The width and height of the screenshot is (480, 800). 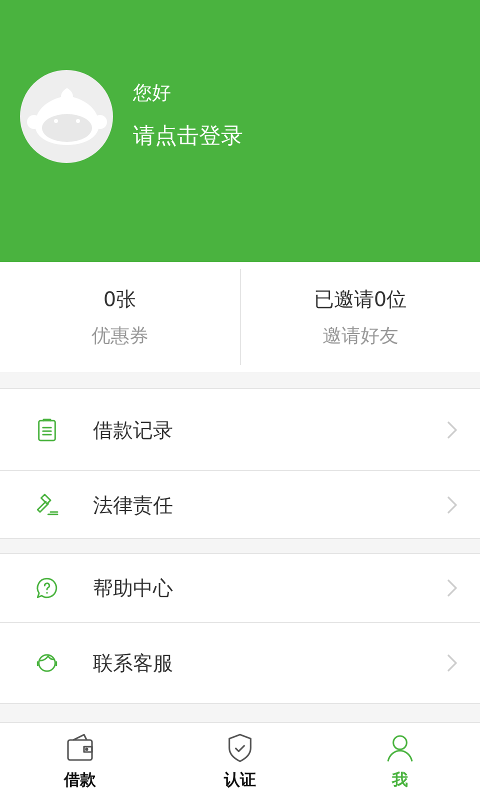 I want to click on stat-value: 0张, so click(x=119, y=299).